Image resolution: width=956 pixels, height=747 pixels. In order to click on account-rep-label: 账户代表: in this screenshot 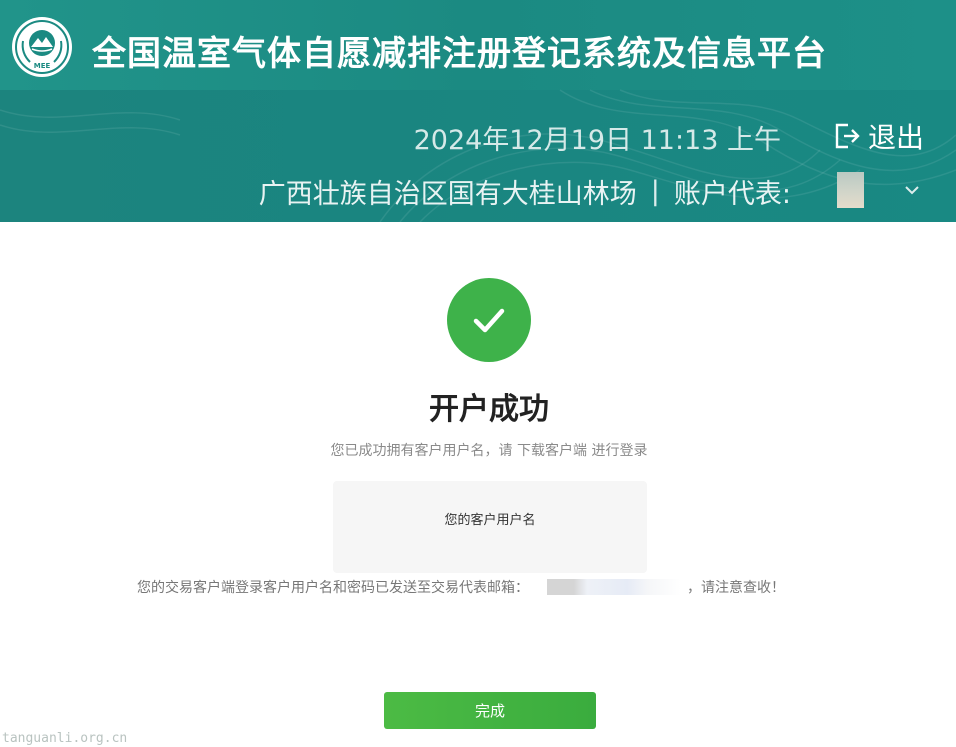, I will do `click(732, 194)`.